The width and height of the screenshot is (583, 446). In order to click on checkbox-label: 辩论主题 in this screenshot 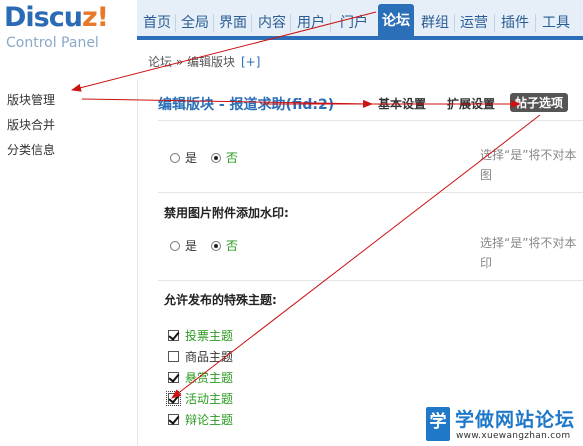, I will do `click(209, 420)`.